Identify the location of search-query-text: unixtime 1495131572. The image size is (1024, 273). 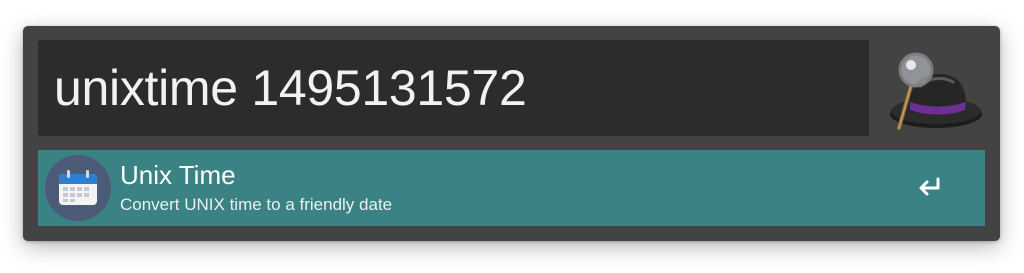
(290, 88).